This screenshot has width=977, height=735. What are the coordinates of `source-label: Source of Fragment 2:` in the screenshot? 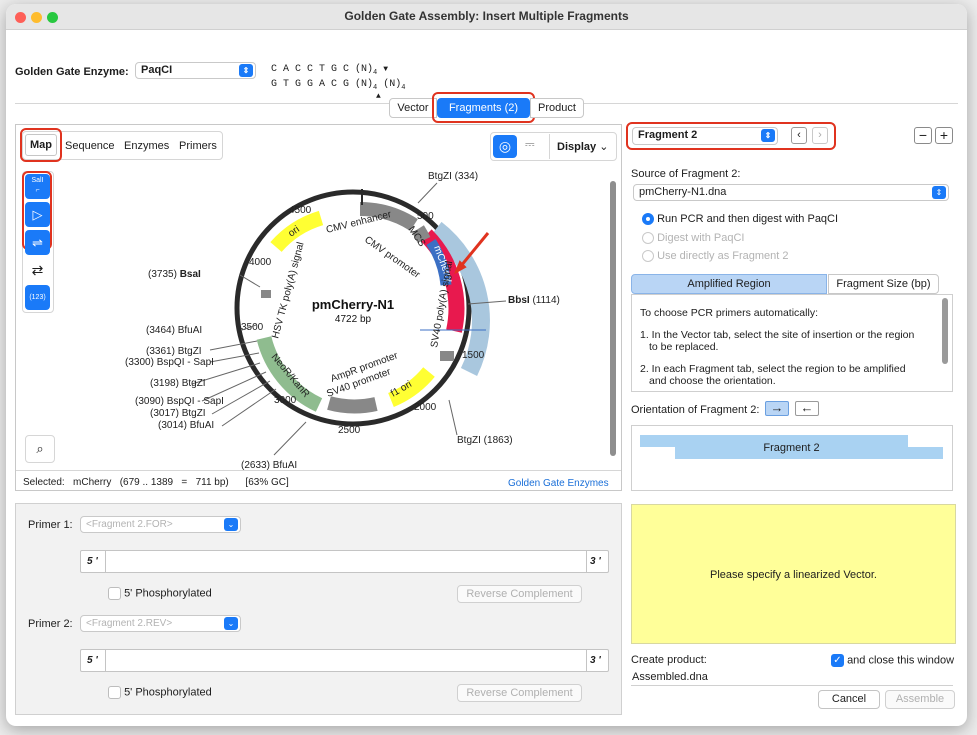 It's located at (686, 174).